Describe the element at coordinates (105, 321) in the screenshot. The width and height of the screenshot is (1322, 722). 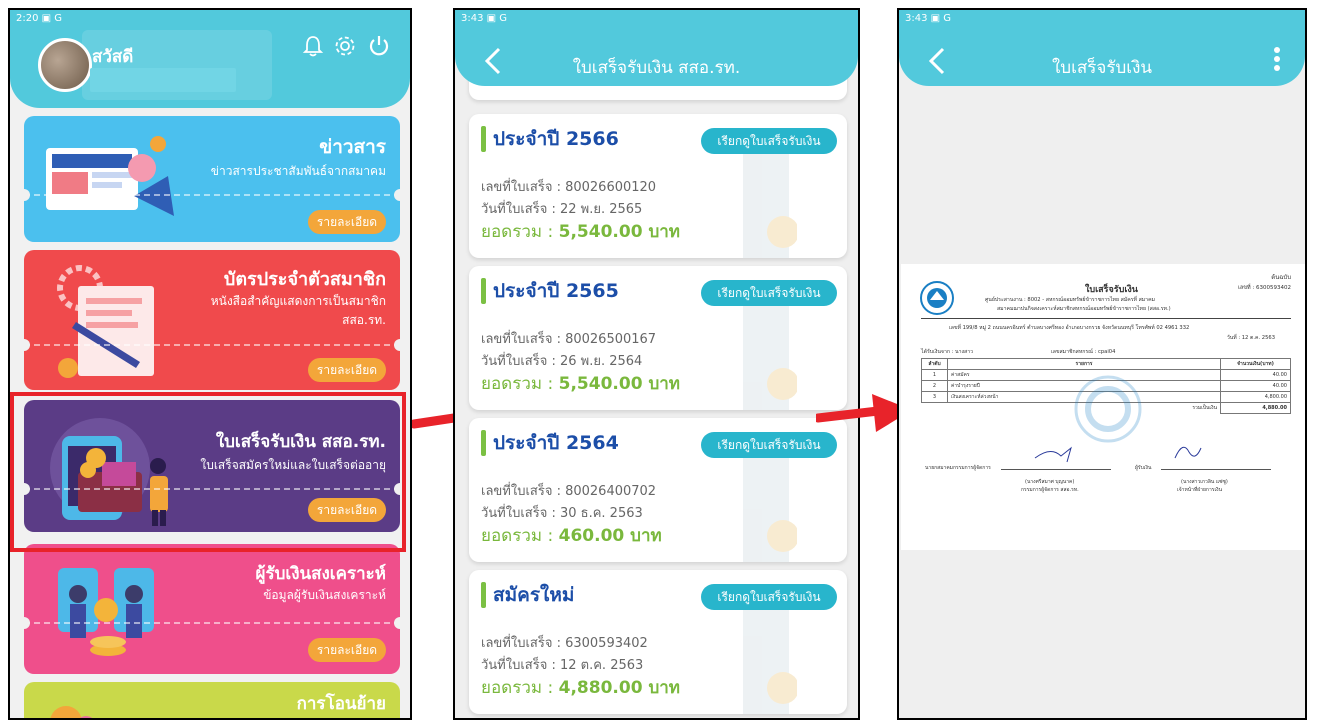
I see `member-card-illustration` at that location.